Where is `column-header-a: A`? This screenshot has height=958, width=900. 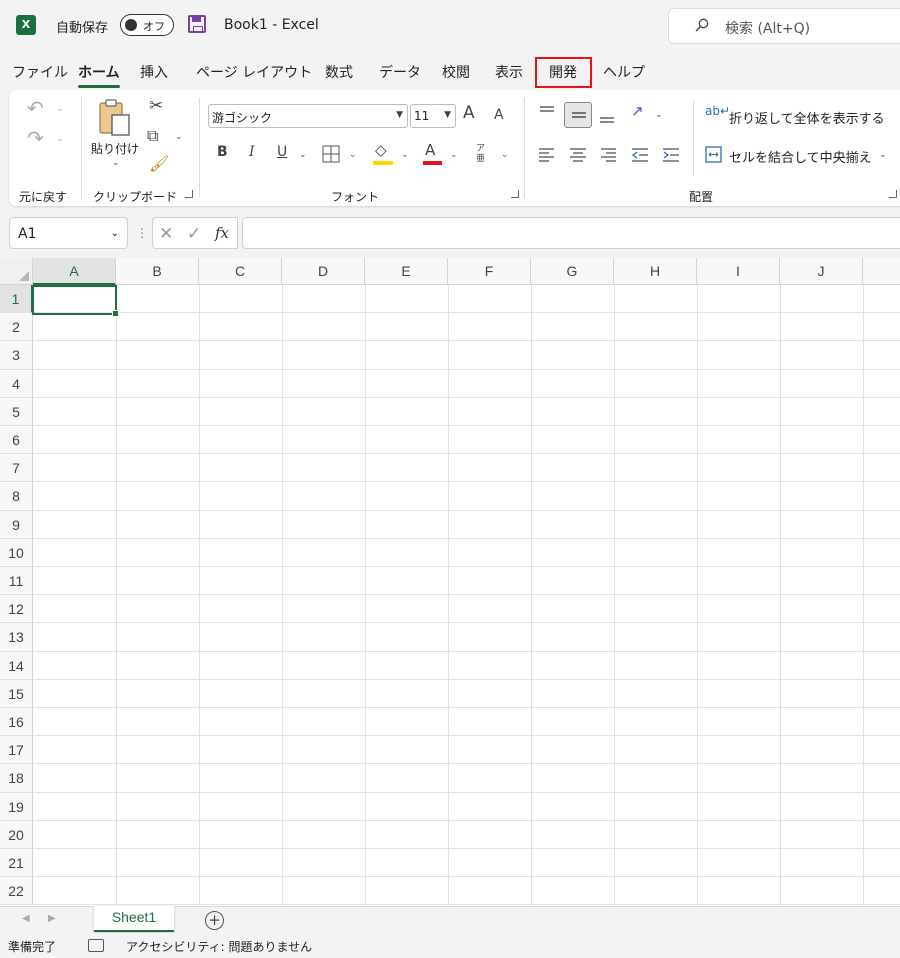 column-header-a: A is located at coordinates (74, 271).